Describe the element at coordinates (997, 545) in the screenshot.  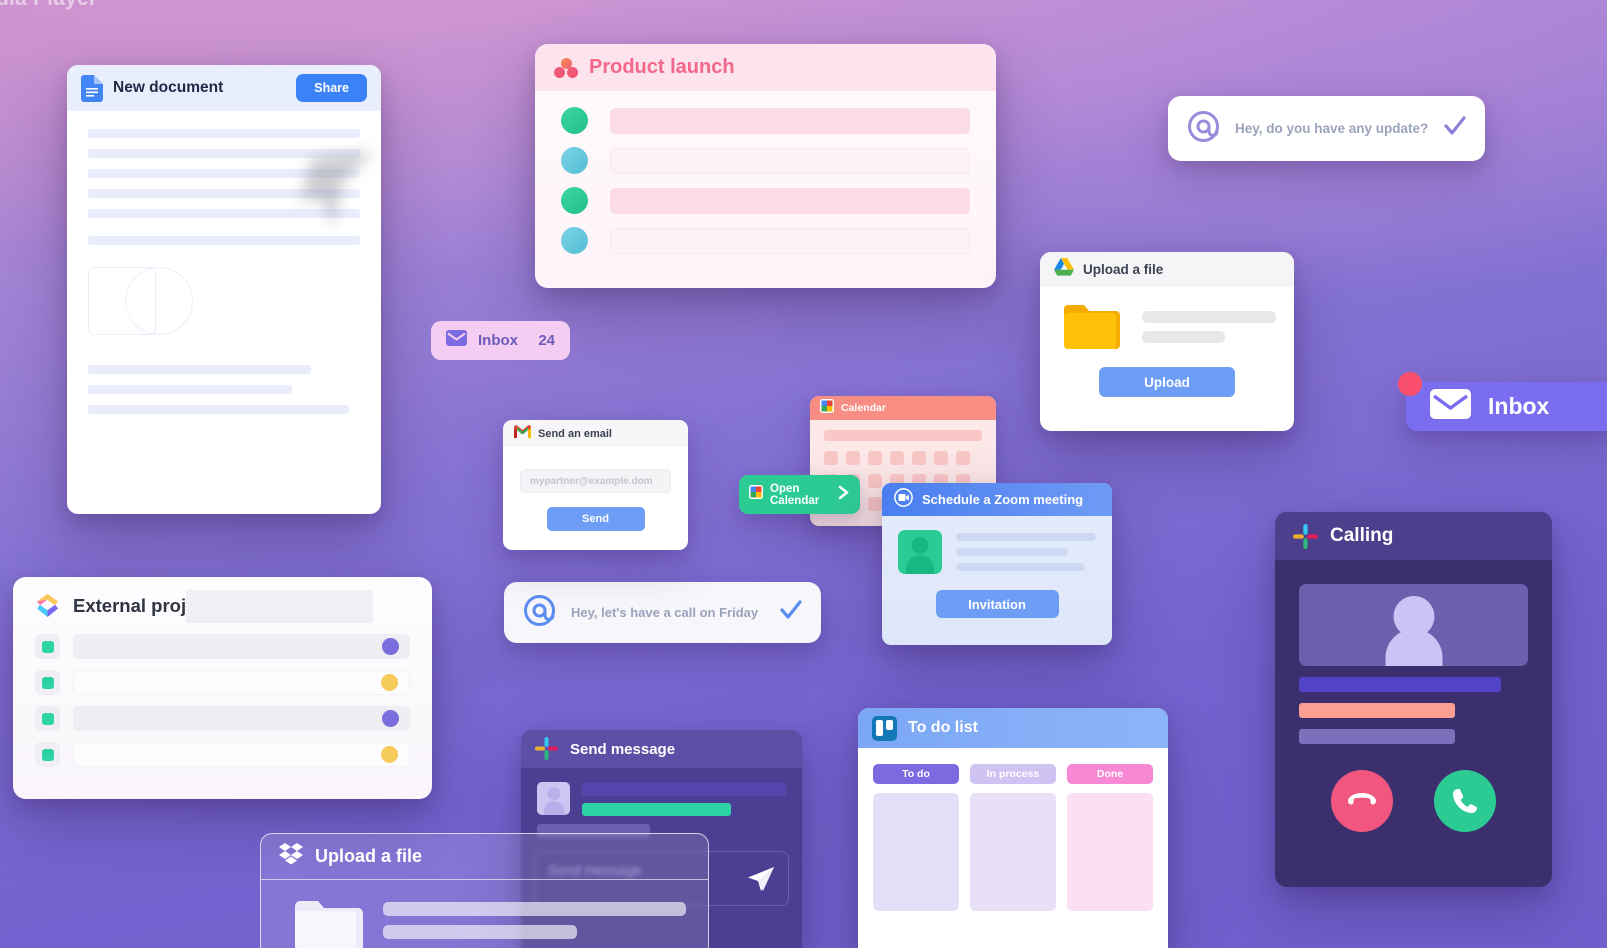
I see `zoom-body` at that location.